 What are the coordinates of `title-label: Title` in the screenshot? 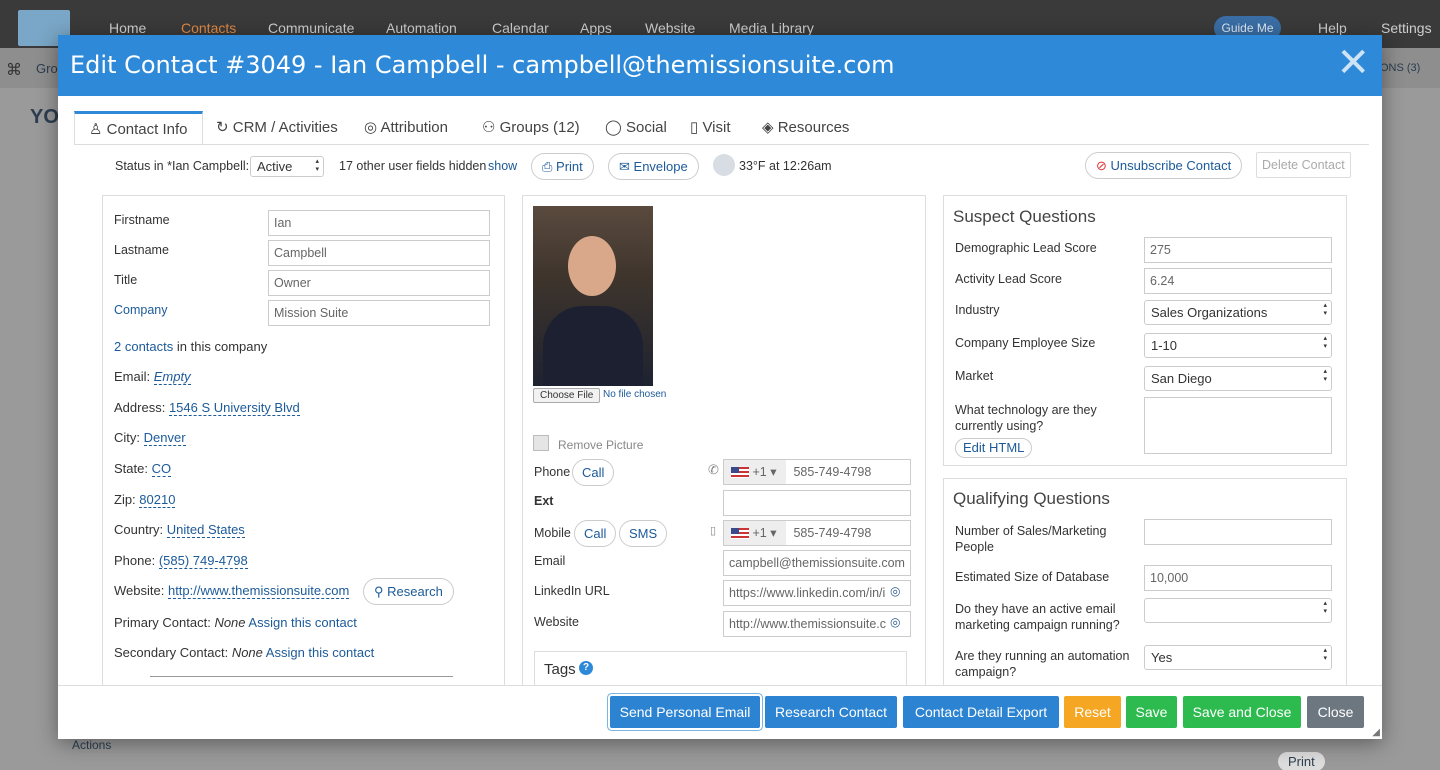 It's located at (126, 280).